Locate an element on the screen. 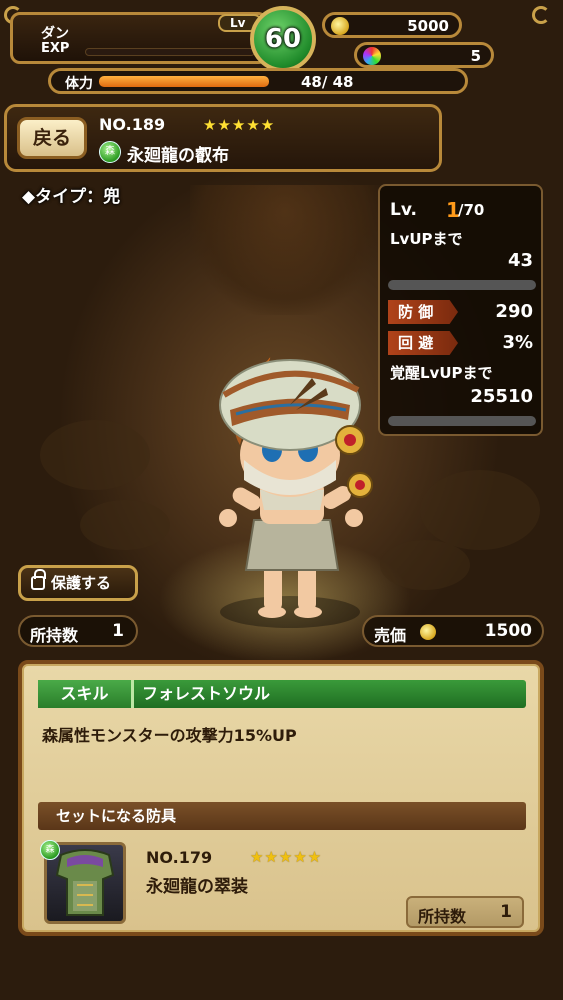 Image resolution: width=563 pixels, height=1000 pixels. stamina-value: 48/ 48 is located at coordinates (327, 82).